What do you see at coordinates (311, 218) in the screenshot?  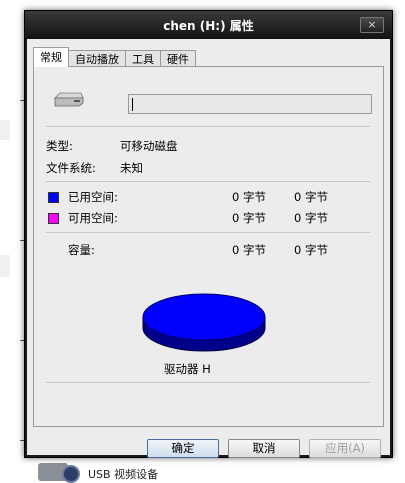 I see `free-space-size: 0 字节` at bounding box center [311, 218].